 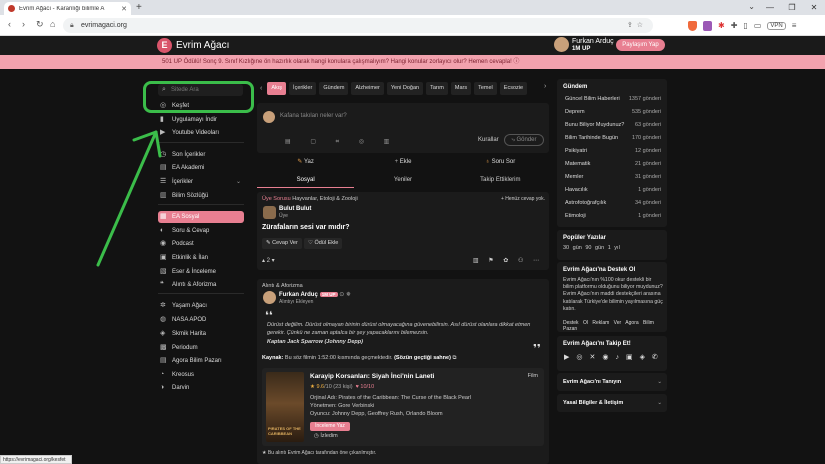 What do you see at coordinates (613, 177) in the screenshot?
I see `trend-item: Memler 31 gönderi` at bounding box center [613, 177].